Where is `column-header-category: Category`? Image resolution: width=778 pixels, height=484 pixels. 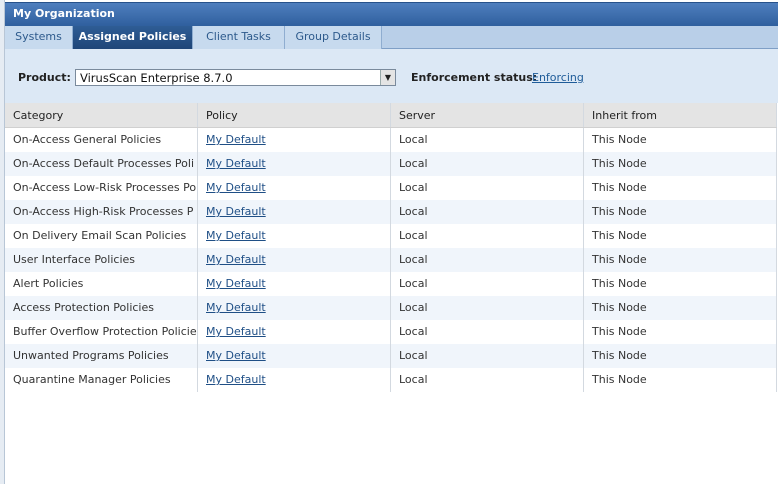
column-header-category: Category is located at coordinates (101, 115).